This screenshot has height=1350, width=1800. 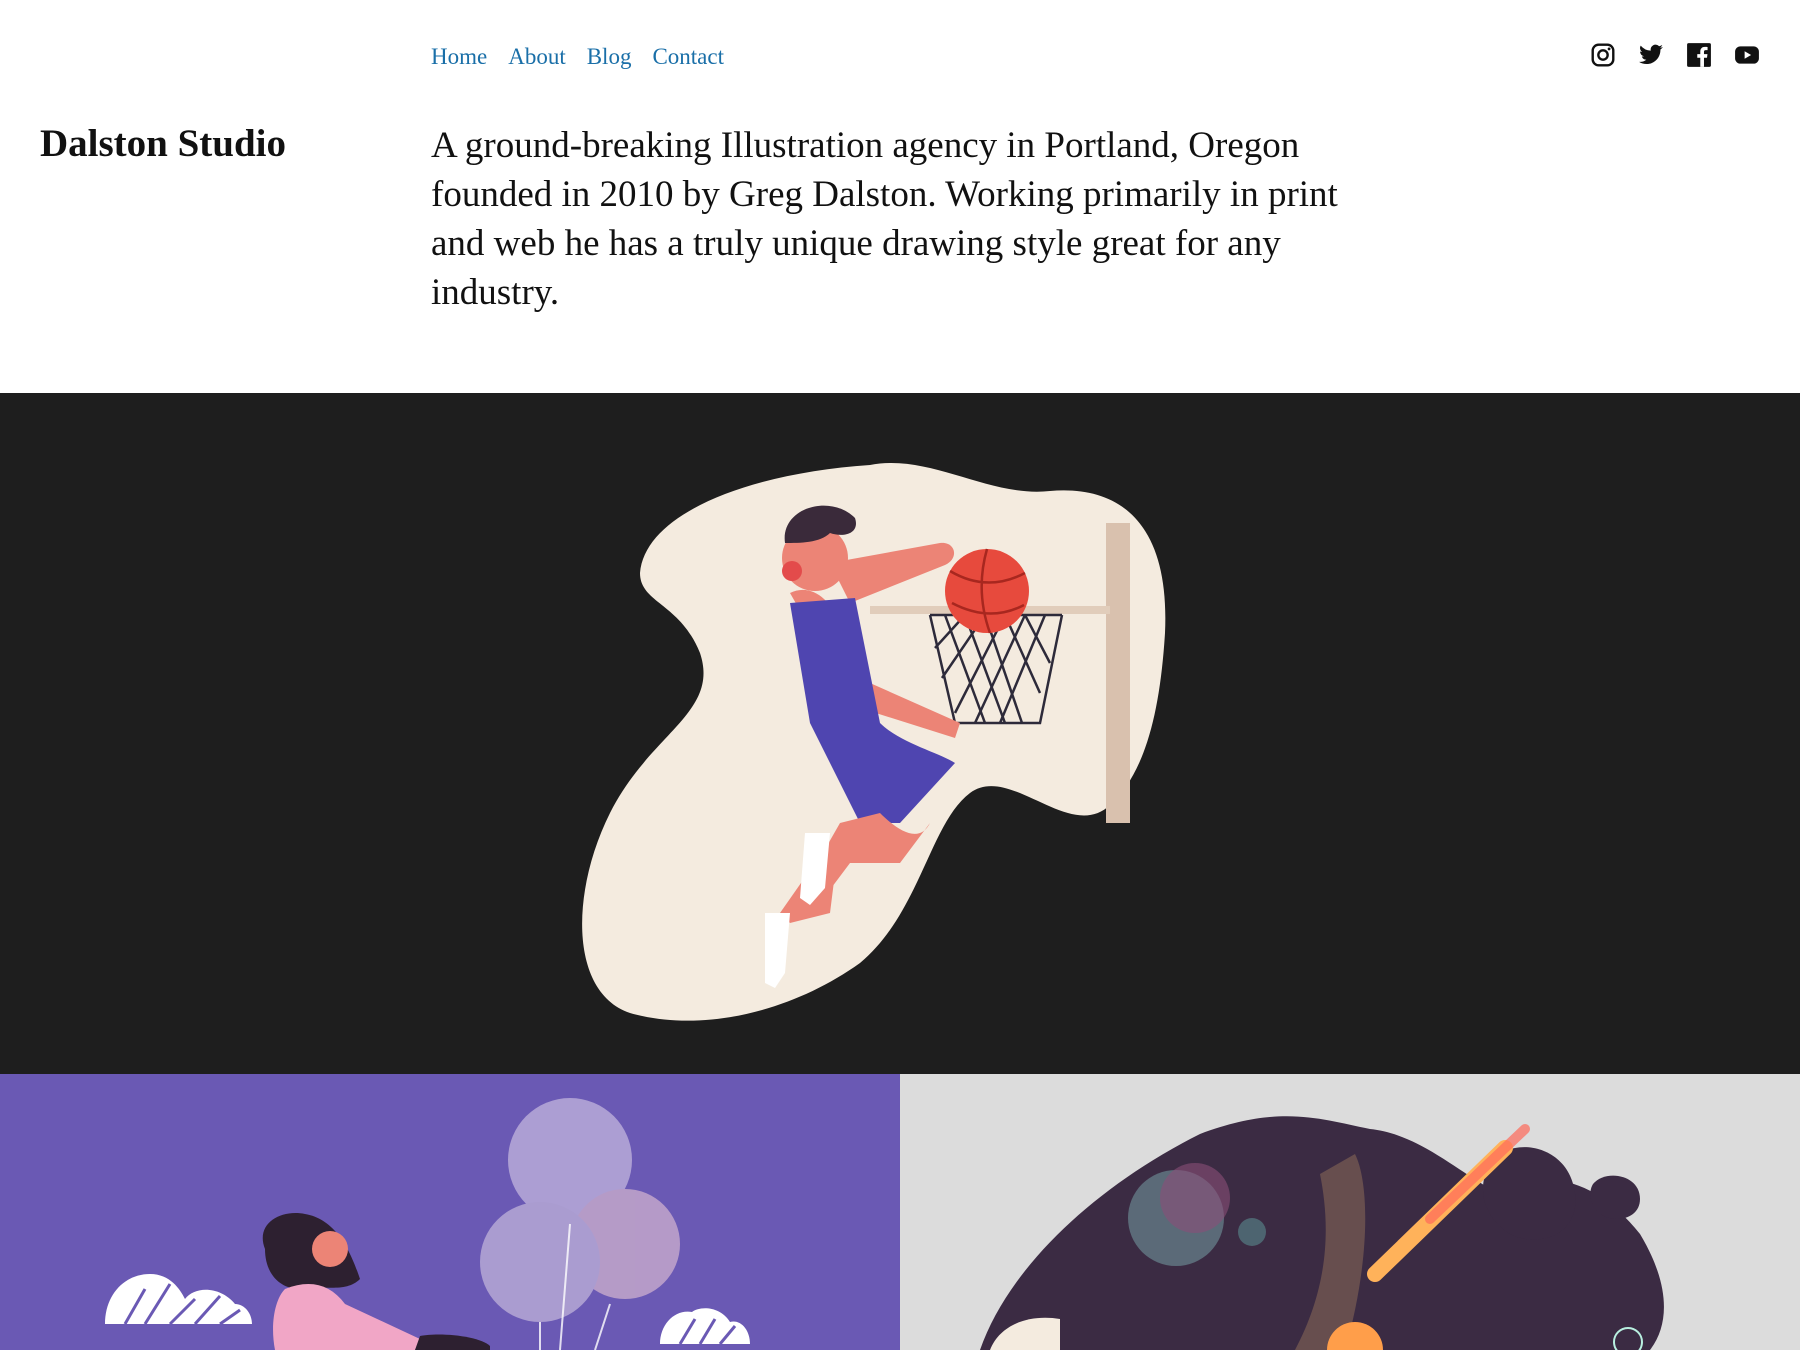 What do you see at coordinates (577, 57) in the screenshot?
I see `main-nav: Home About Blog Contact` at bounding box center [577, 57].